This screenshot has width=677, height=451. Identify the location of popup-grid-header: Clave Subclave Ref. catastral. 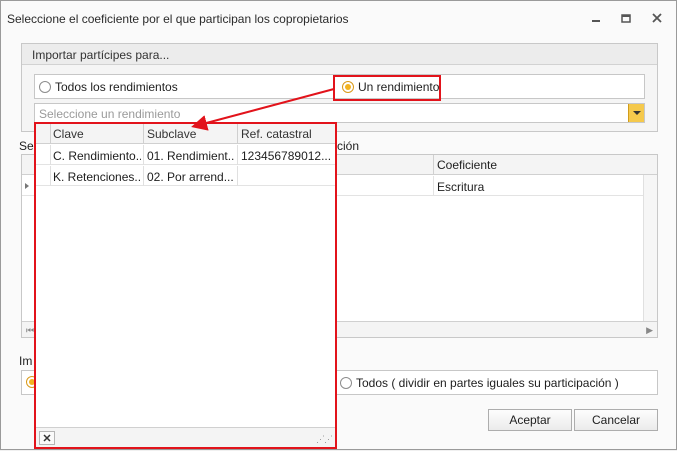
(185, 134).